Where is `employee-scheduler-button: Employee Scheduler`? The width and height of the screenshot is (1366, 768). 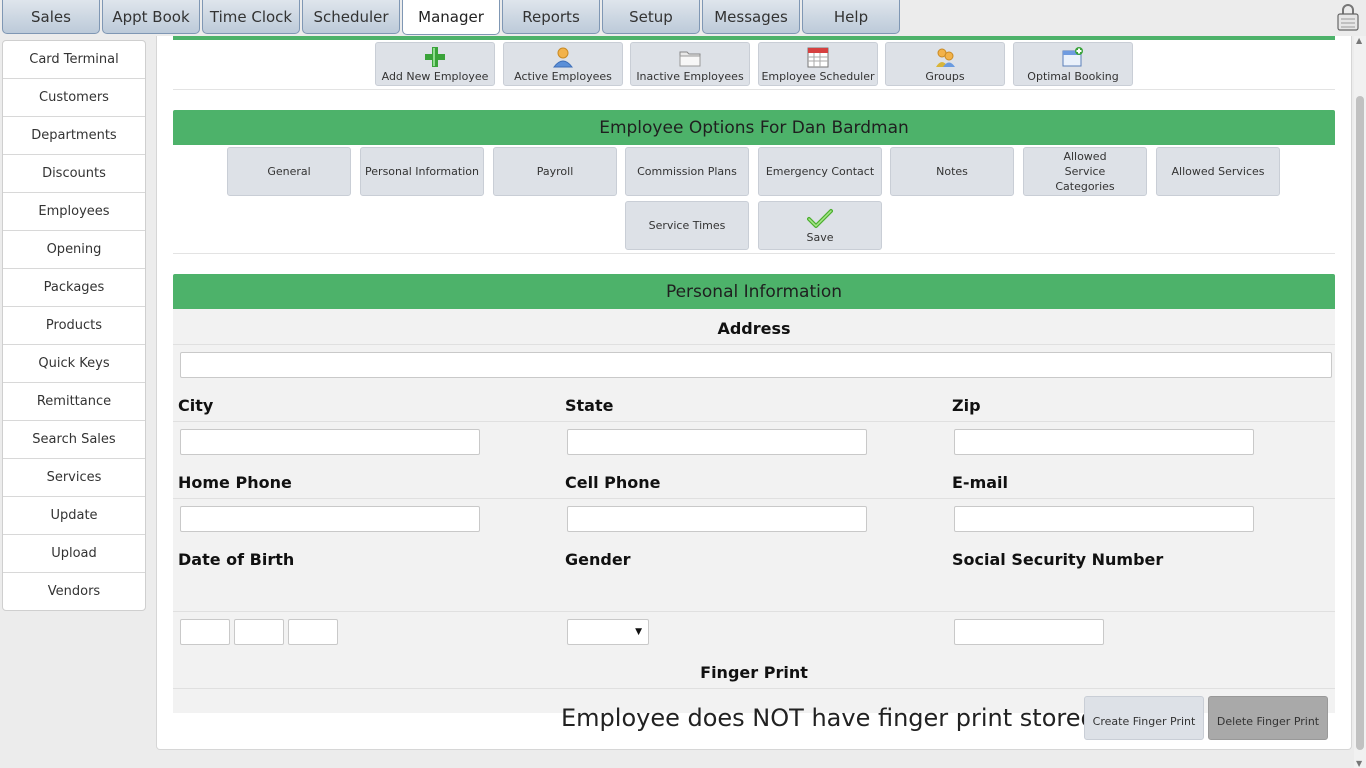
employee-scheduler-button: Employee Scheduler is located at coordinates (818, 64).